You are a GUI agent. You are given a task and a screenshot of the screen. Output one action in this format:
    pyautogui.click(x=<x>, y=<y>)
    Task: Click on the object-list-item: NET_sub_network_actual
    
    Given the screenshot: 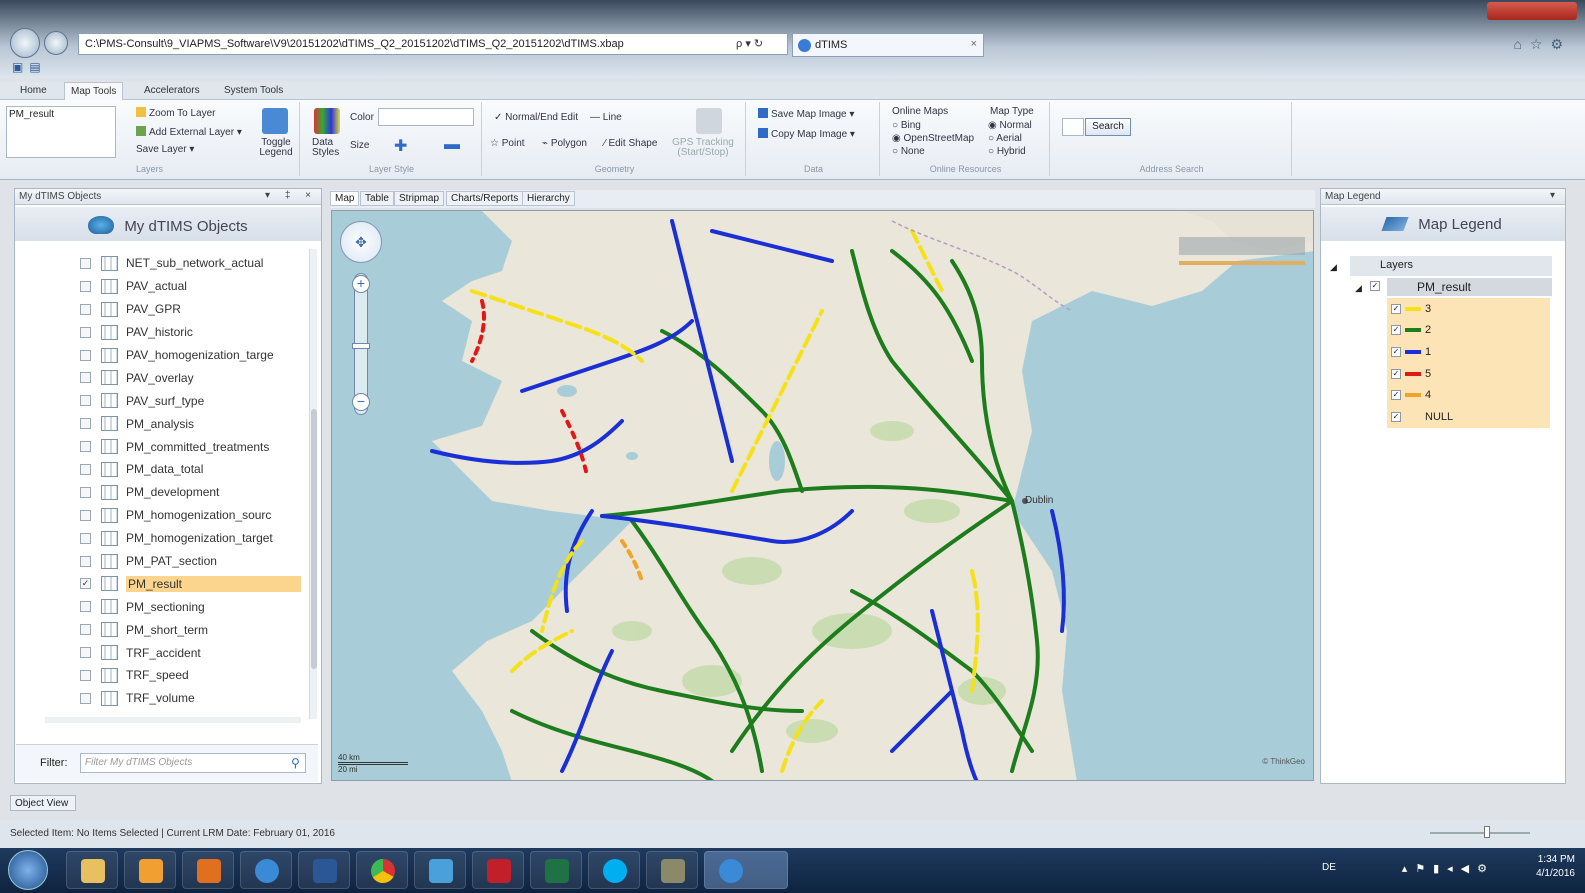 What is the action you would take?
    pyautogui.click(x=193, y=263)
    